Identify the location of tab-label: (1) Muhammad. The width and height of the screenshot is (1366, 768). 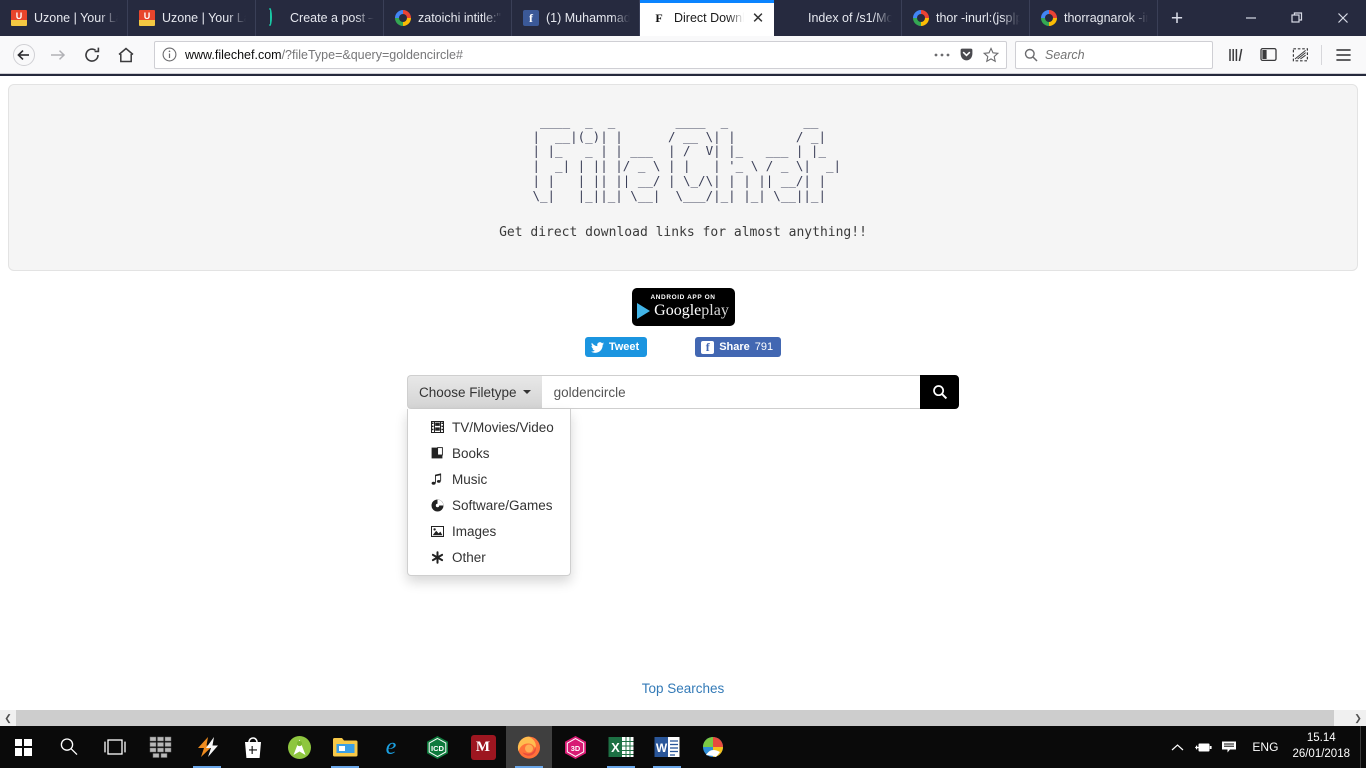
(588, 18).